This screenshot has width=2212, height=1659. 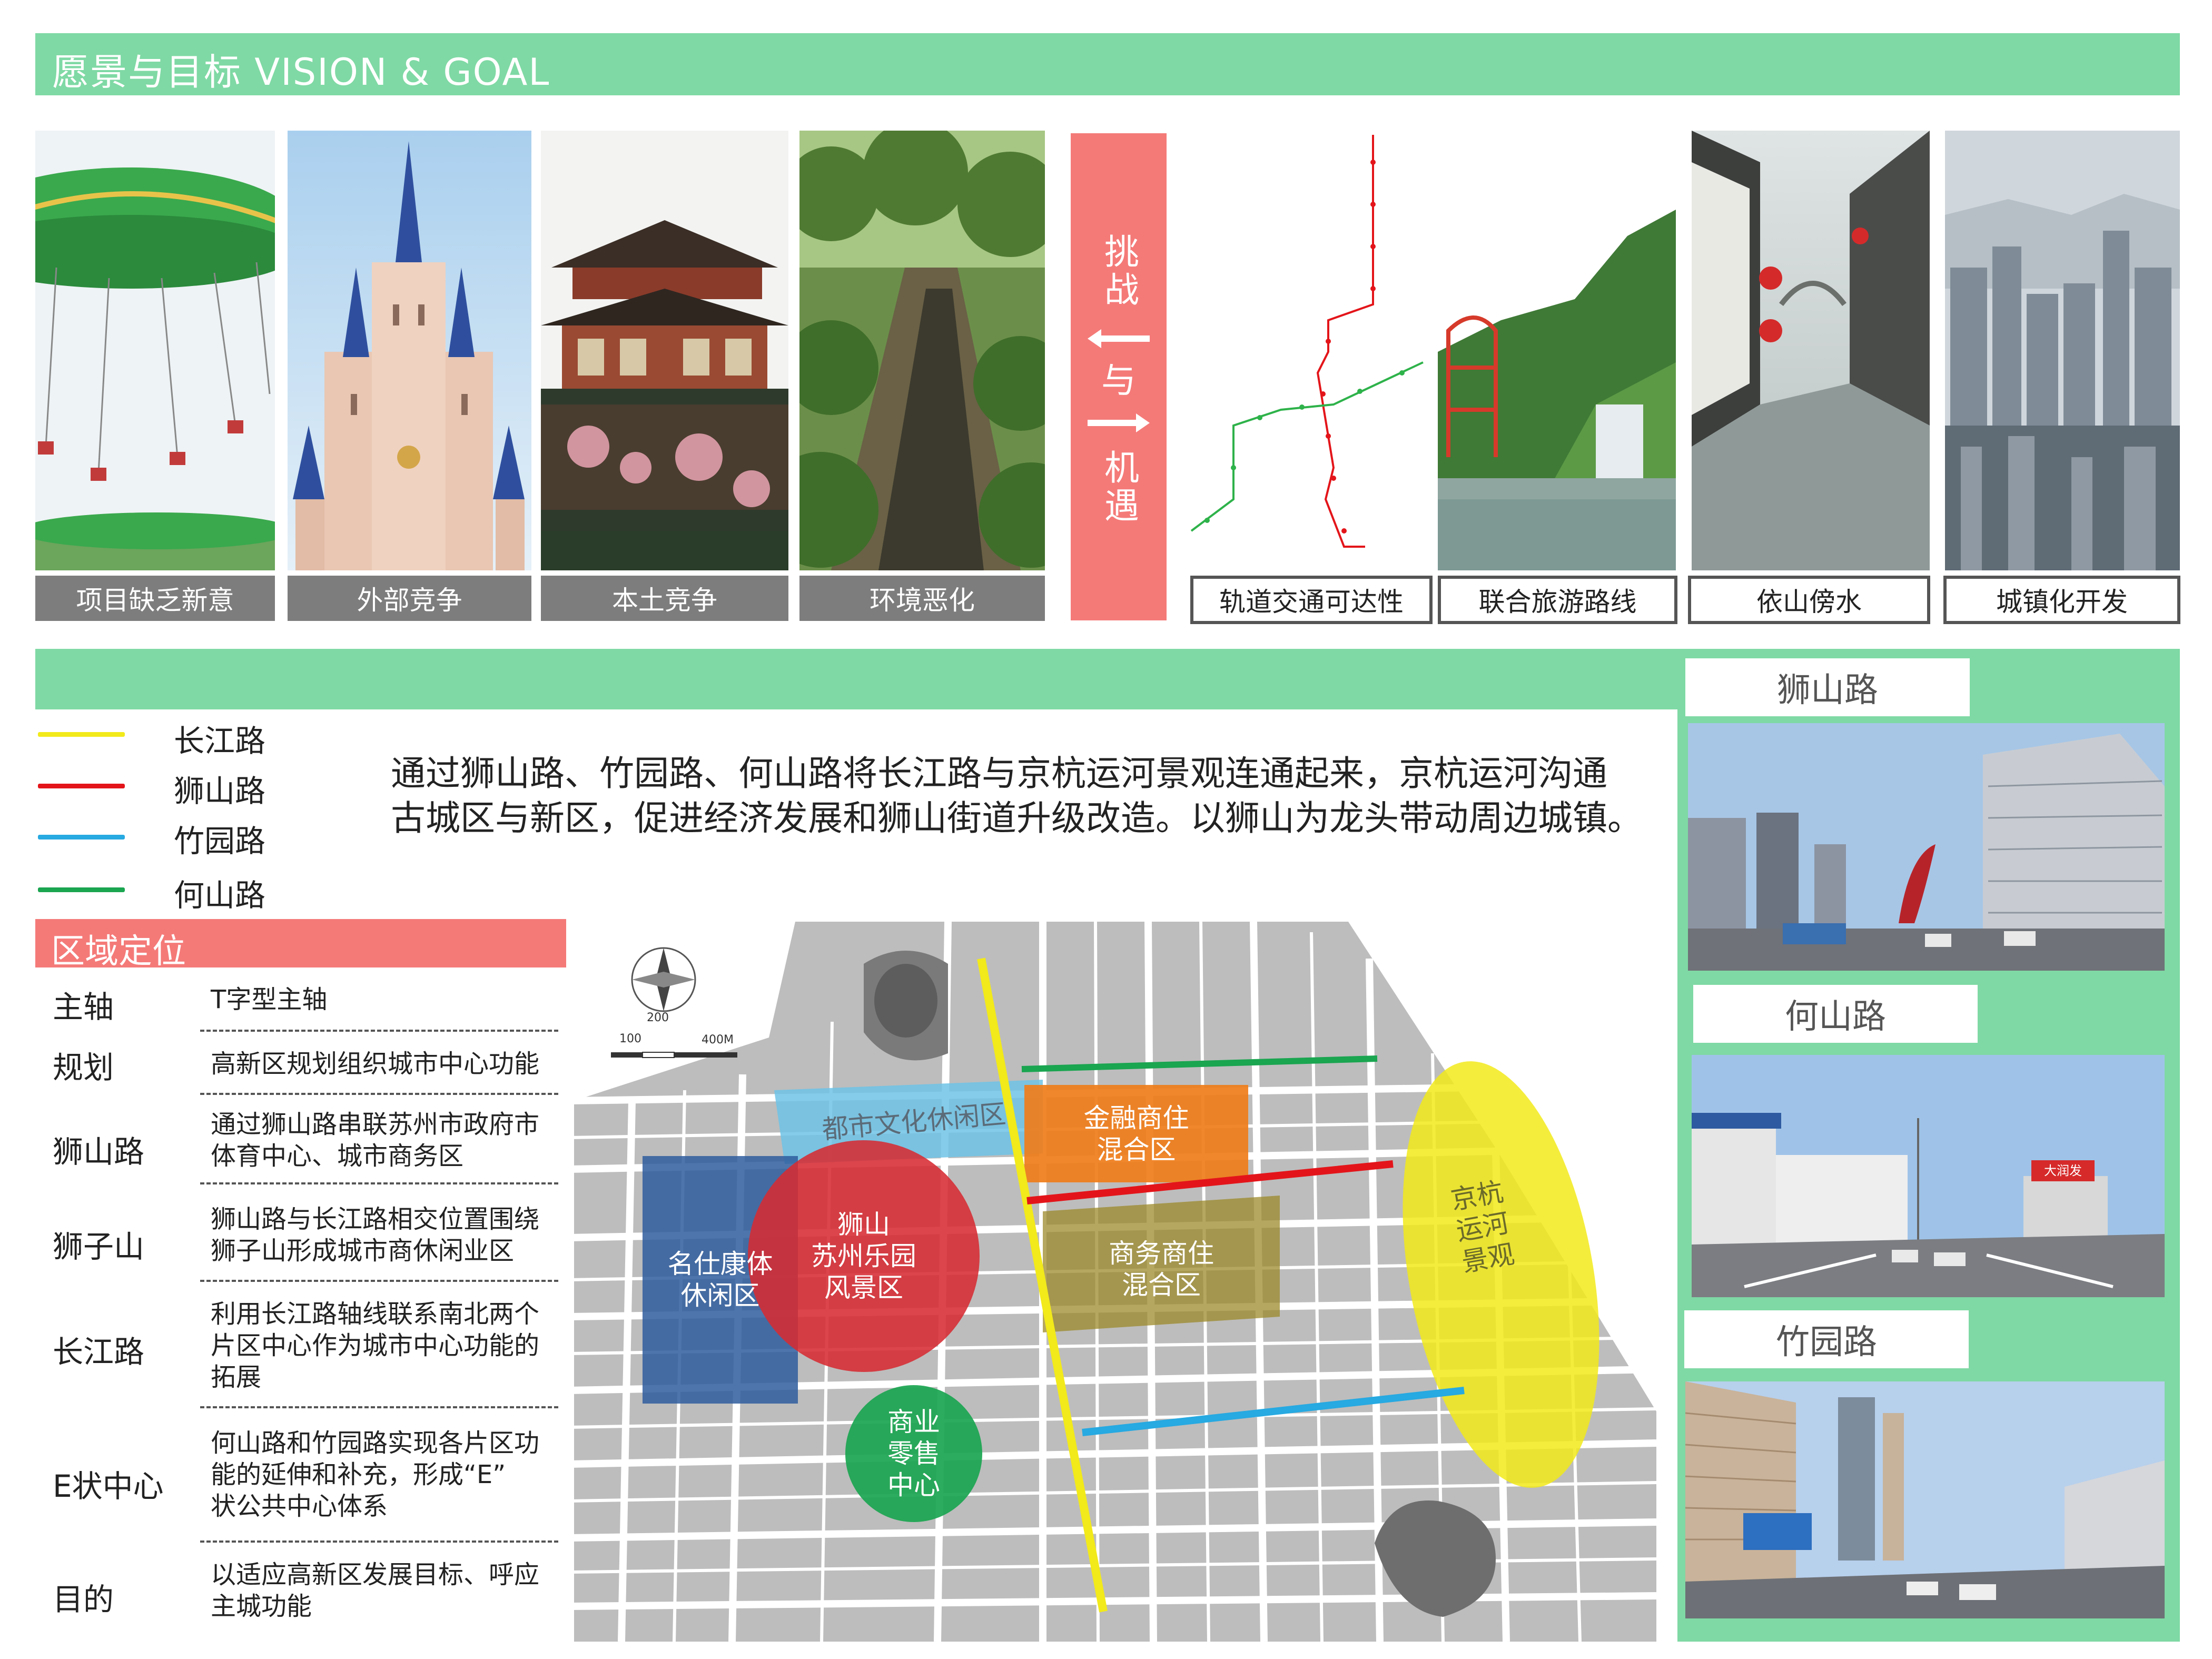 What do you see at coordinates (375, 1345) in the screenshot?
I see `positioning-text-5-1: 片区中心作为城市中心功能的` at bounding box center [375, 1345].